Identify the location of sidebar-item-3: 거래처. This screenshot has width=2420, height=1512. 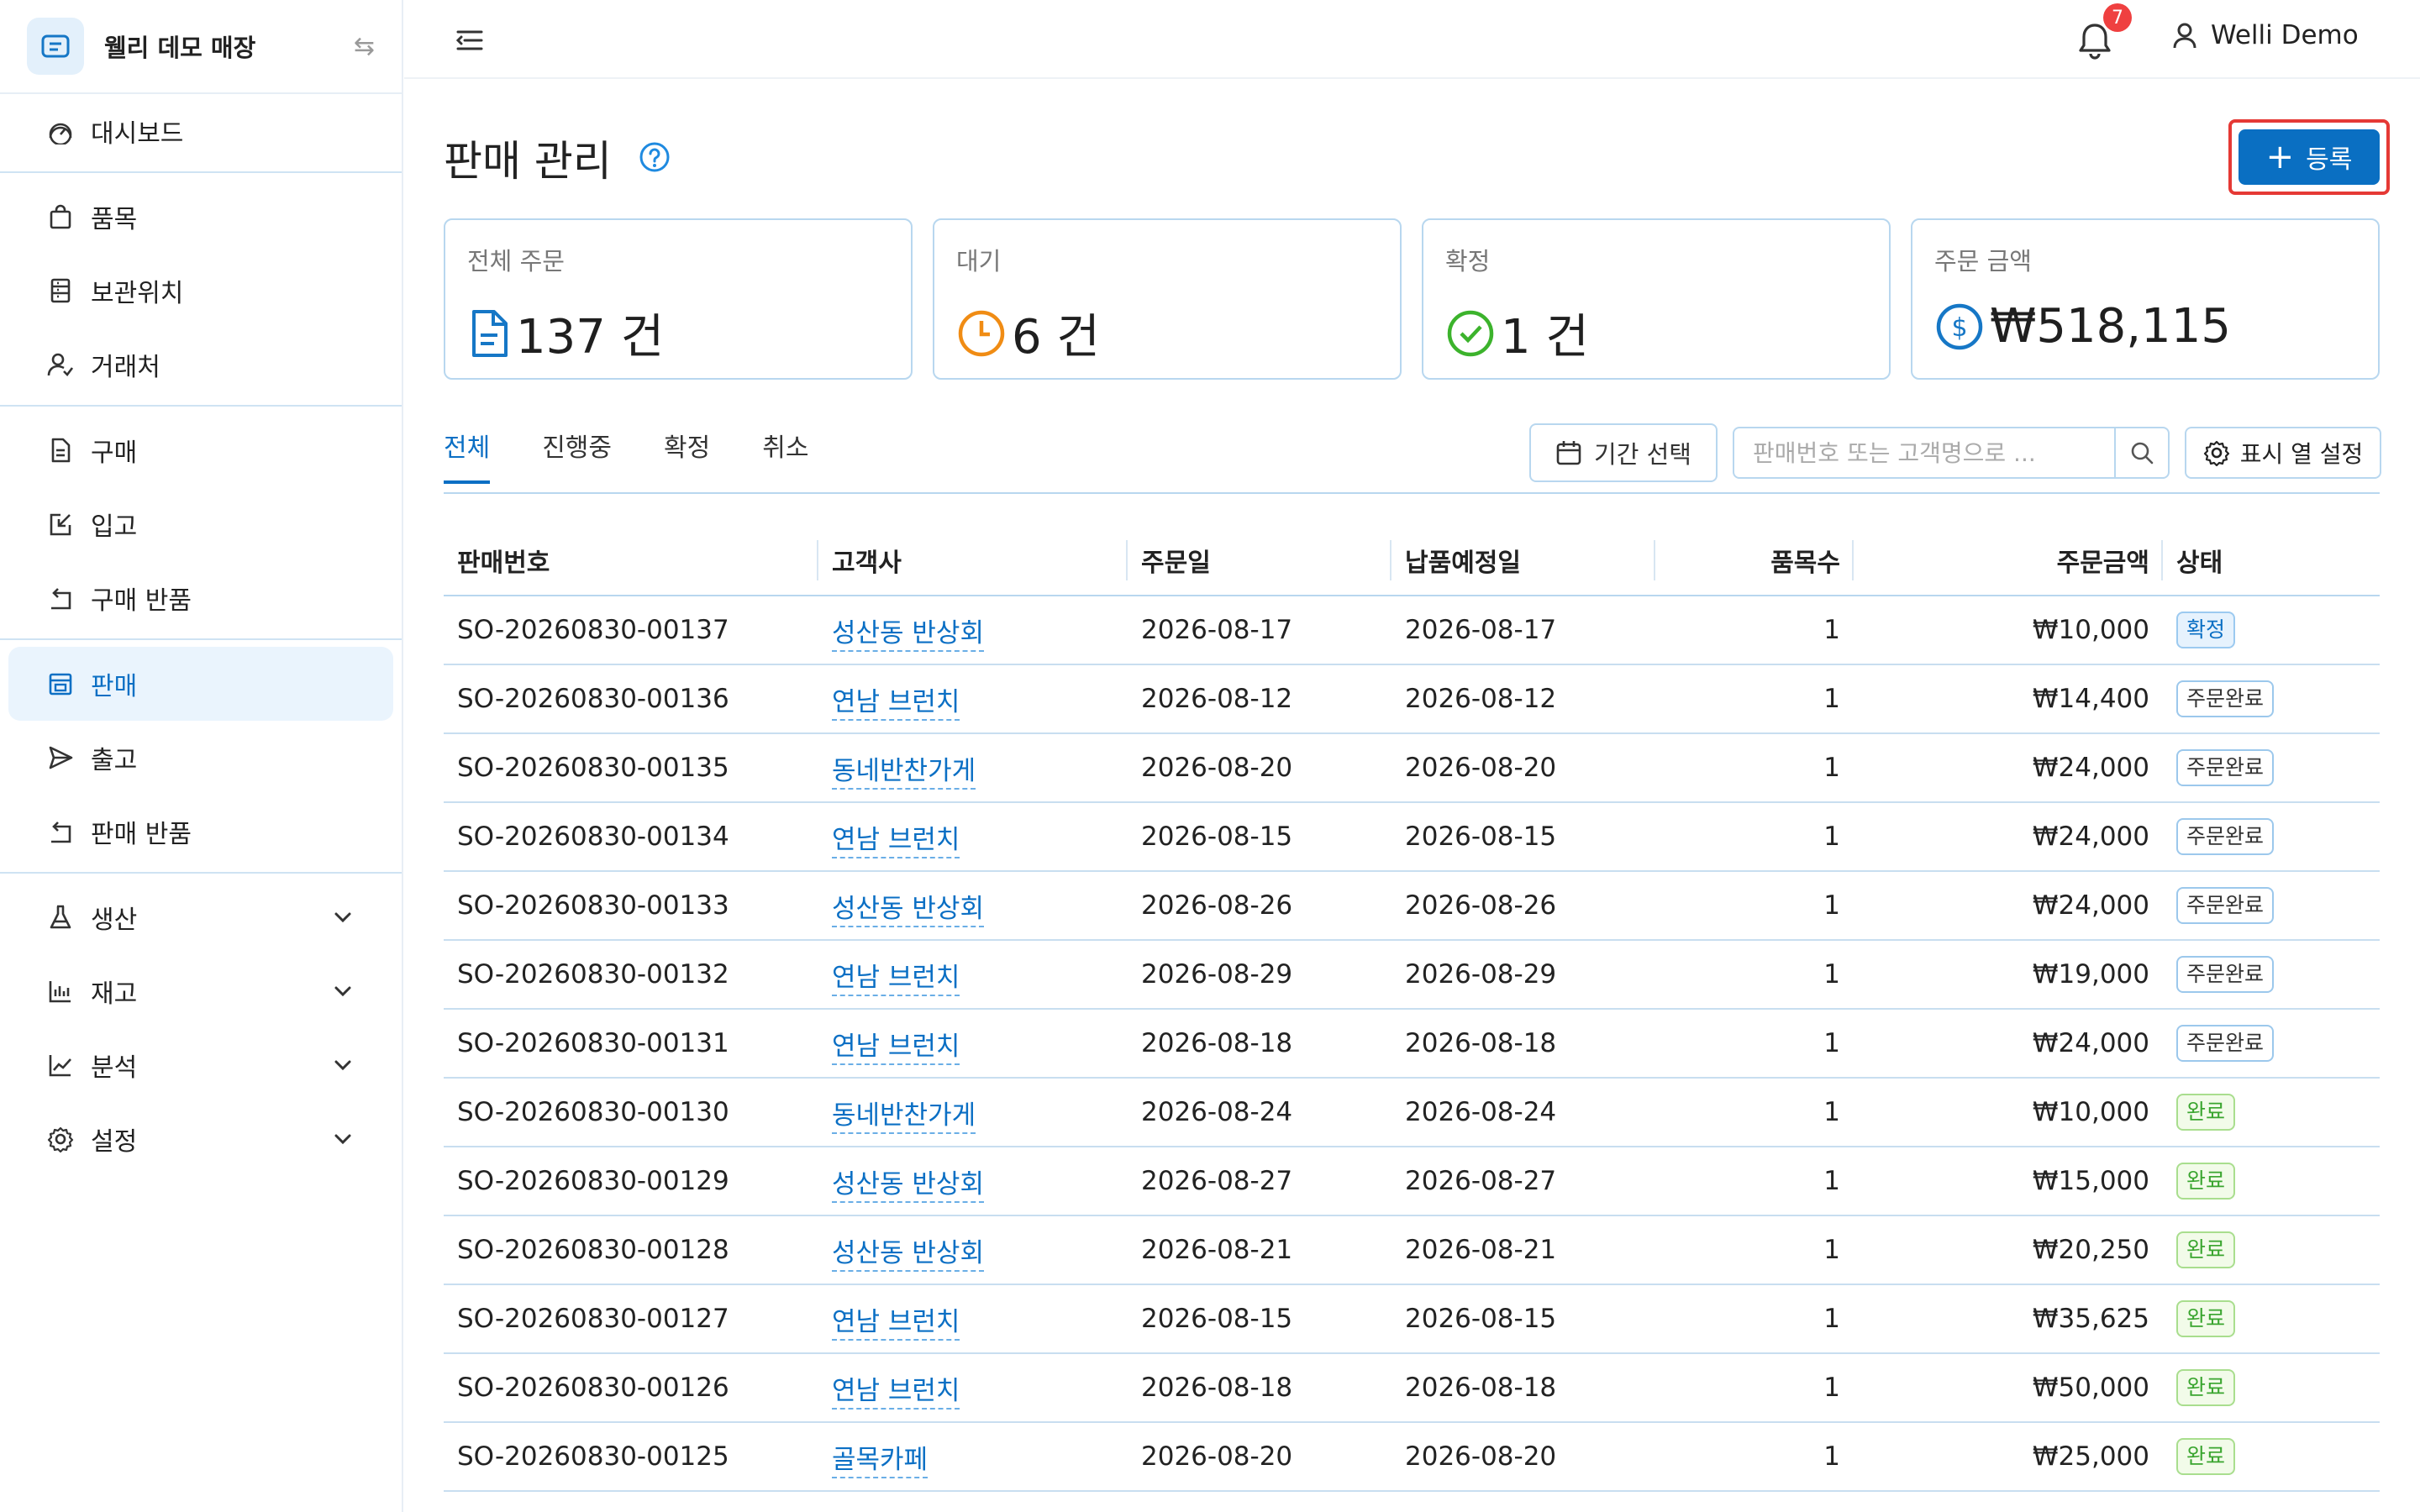
(201, 365).